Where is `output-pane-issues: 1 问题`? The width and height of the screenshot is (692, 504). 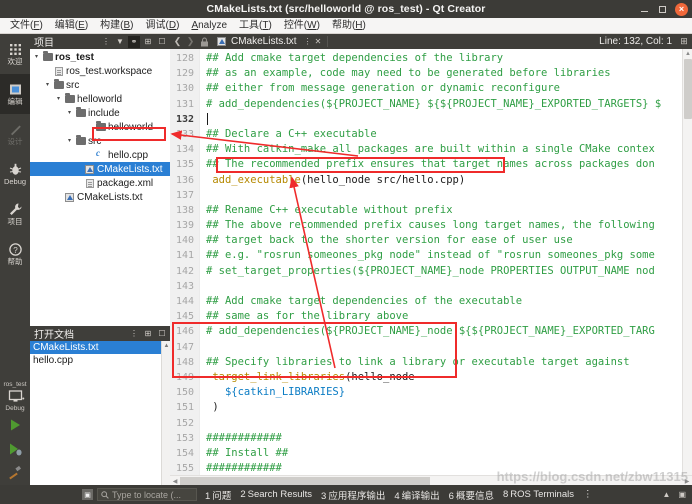
output-pane-issues: 1 问题 is located at coordinates (218, 495).